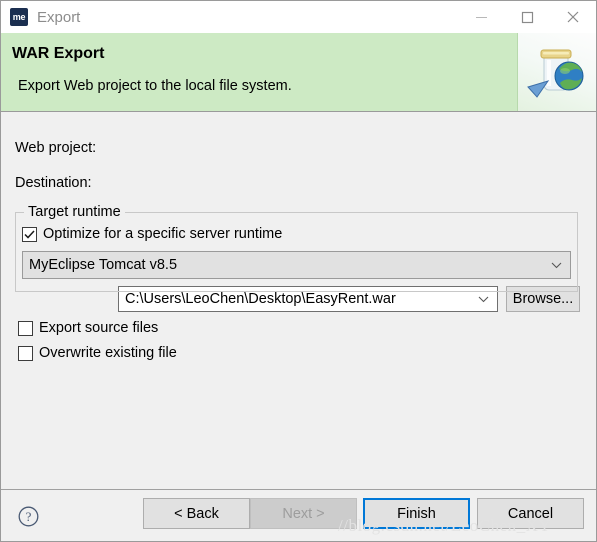 The height and width of the screenshot is (542, 597). I want to click on destination-row: Destination:, so click(53, 183).